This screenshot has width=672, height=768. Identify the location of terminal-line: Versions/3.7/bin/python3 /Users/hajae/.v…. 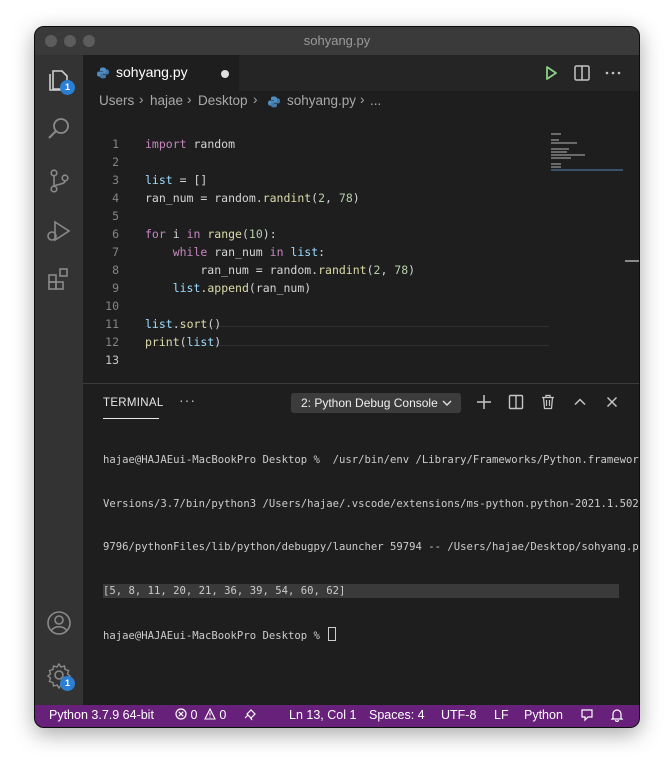
(371, 503).